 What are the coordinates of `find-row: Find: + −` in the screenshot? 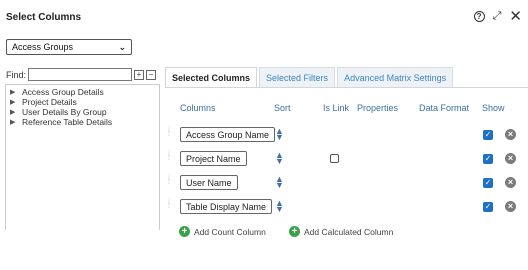 It's located at (81, 74).